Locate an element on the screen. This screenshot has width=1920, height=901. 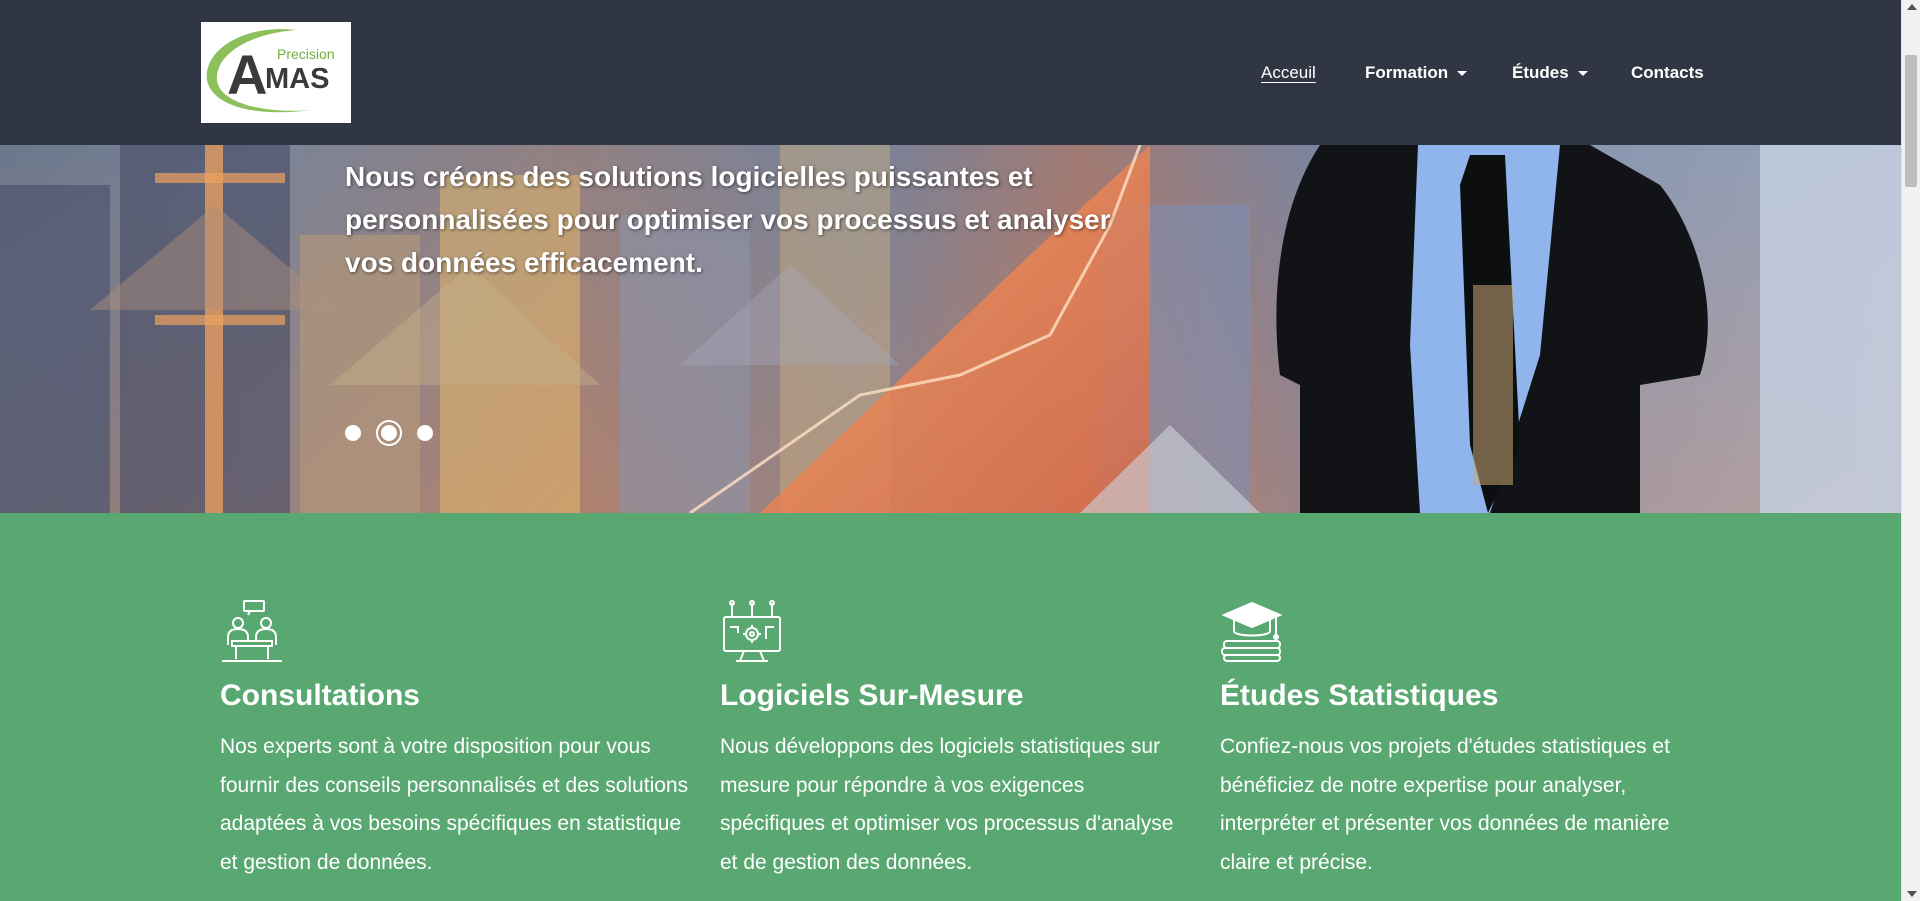
scroll-up-arrow-icon is located at coordinates (1912, 7).